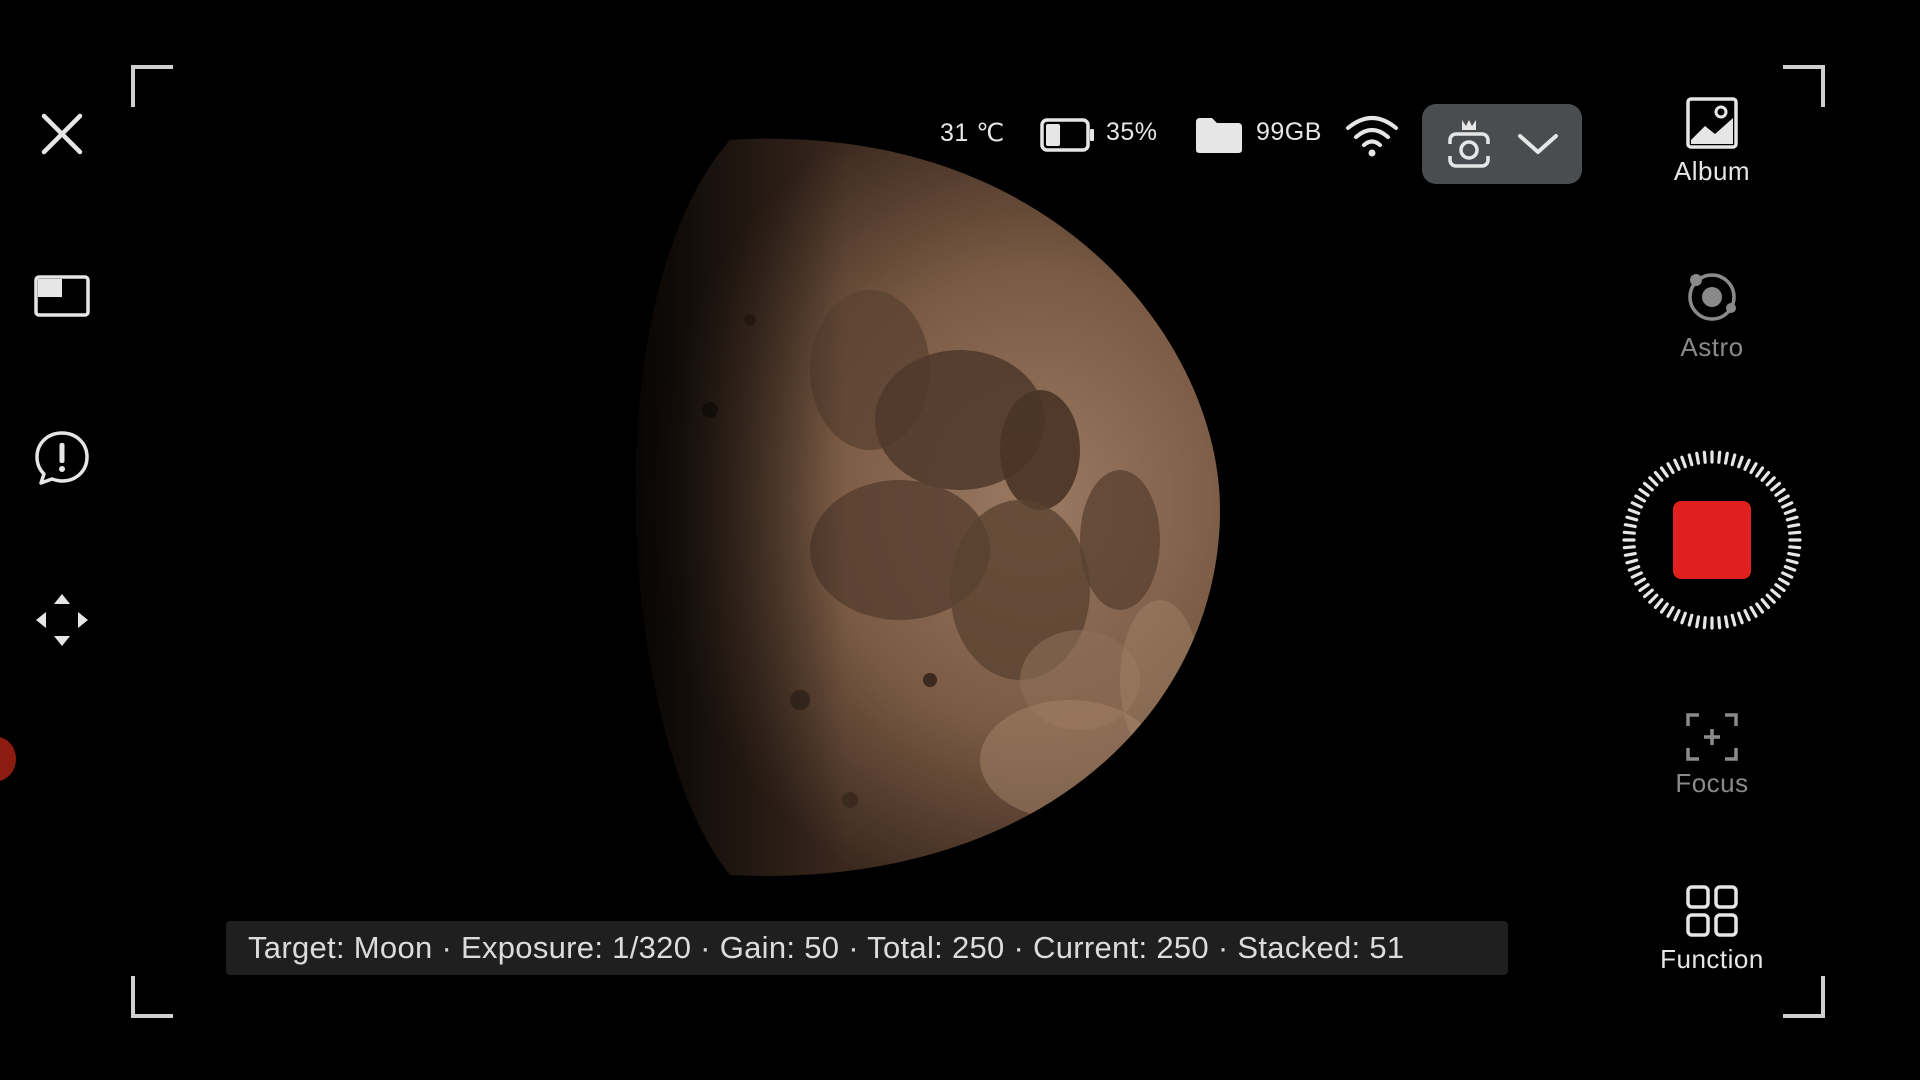 The width and height of the screenshot is (1920, 1080). Describe the element at coordinates (1712, 755) in the screenshot. I see `focus-button: Focus` at that location.